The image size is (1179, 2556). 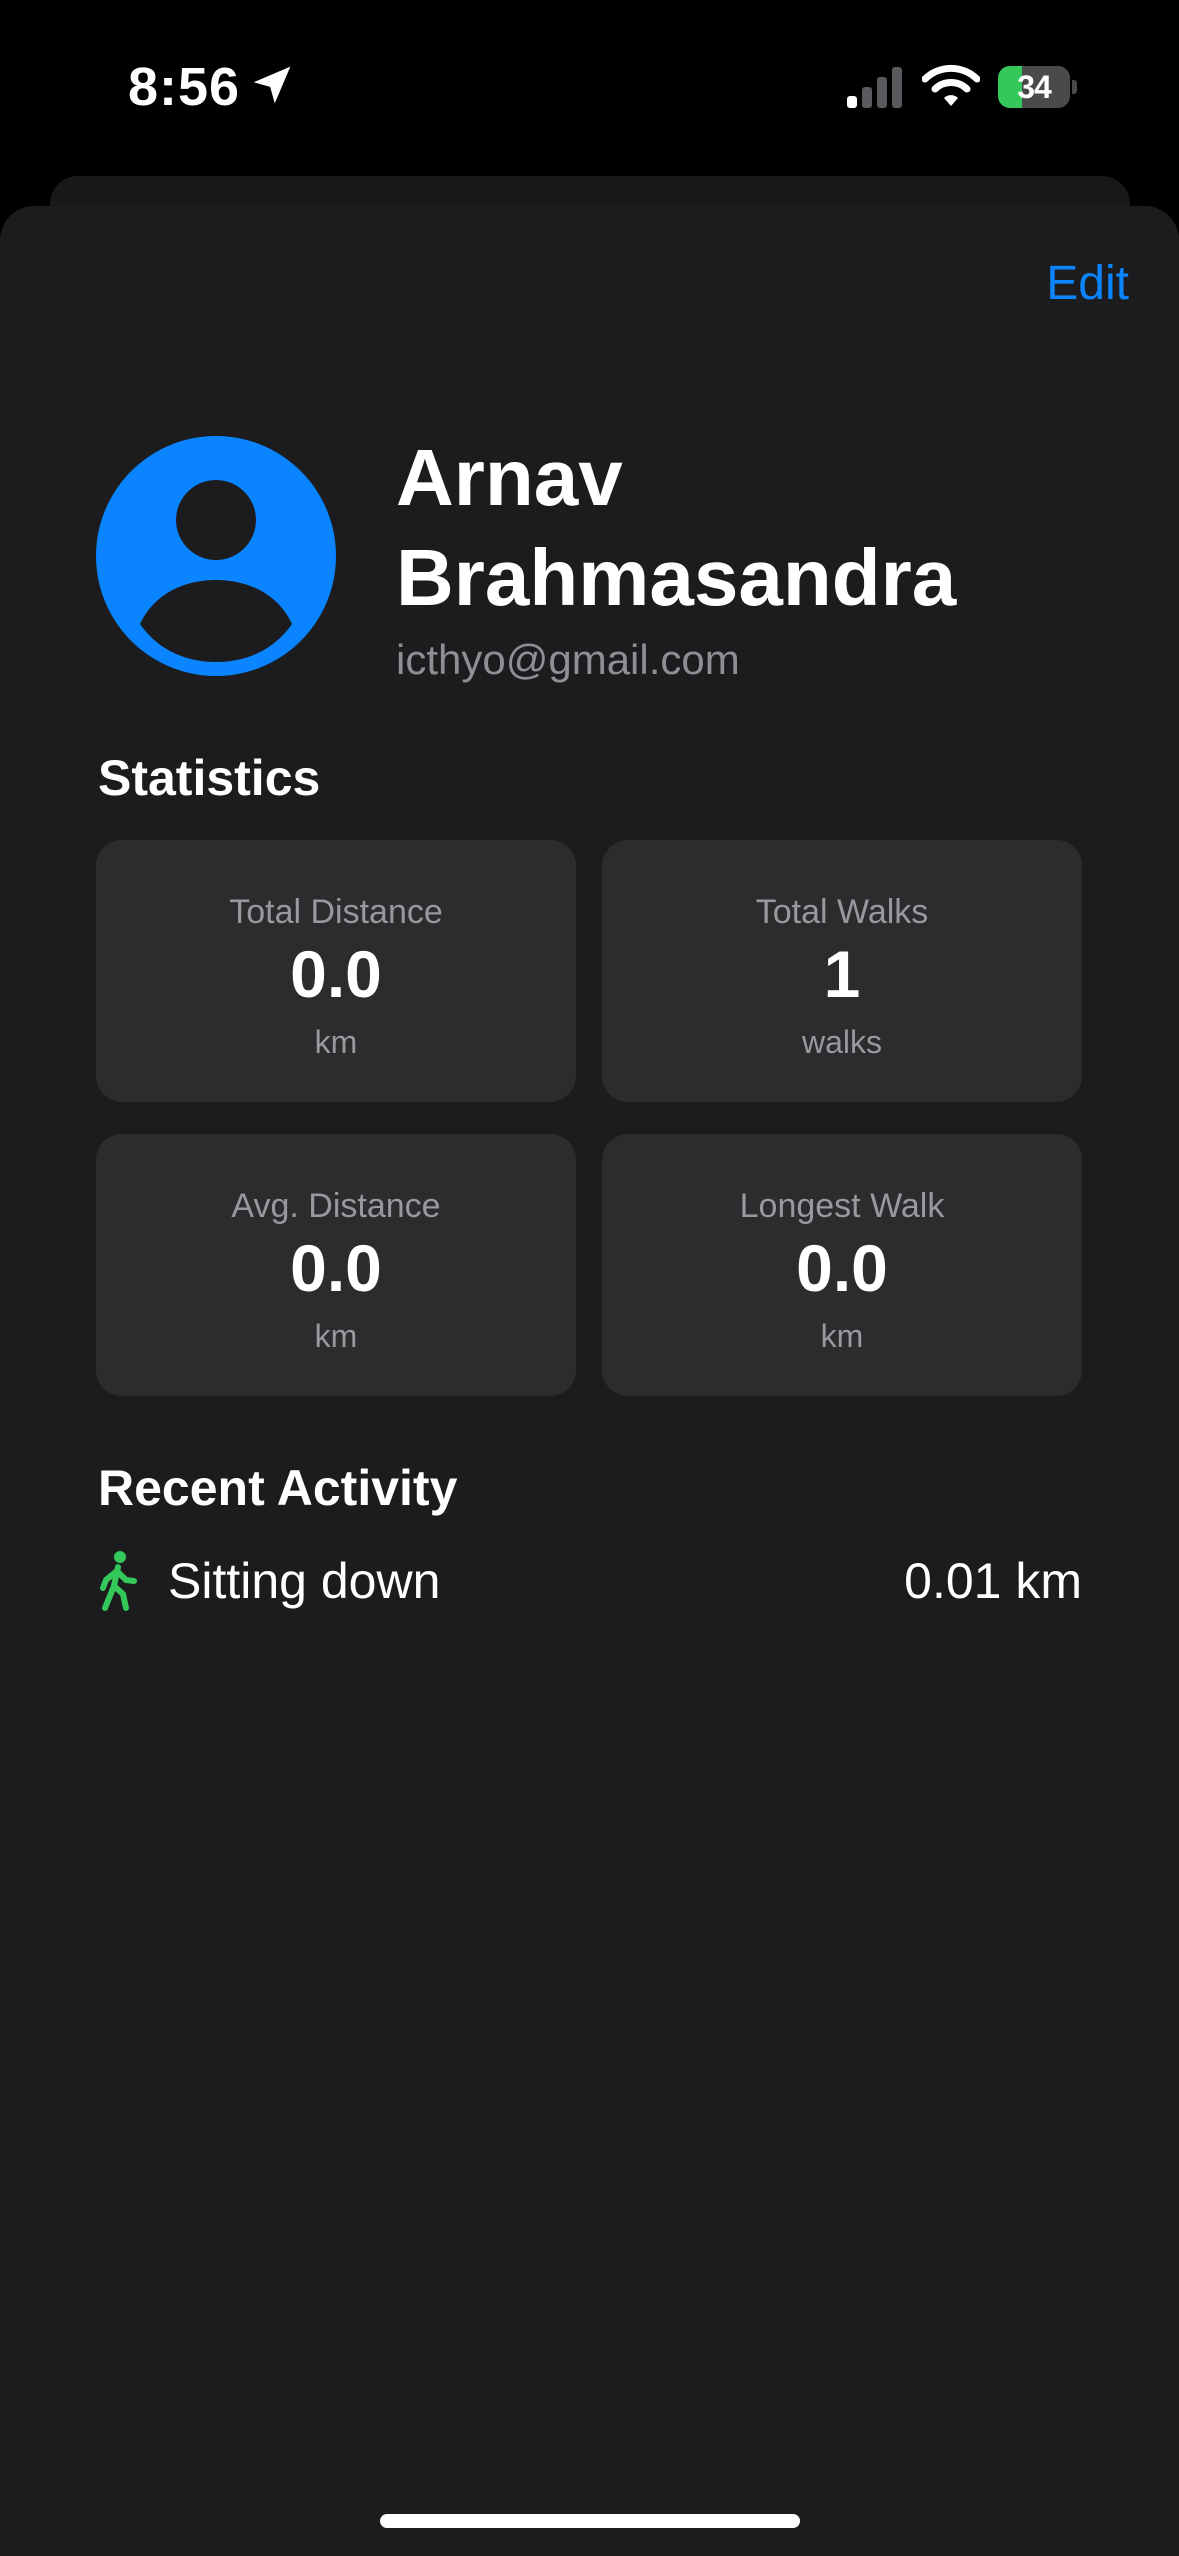 I want to click on stat-label: Longest Walk, so click(x=842, y=1206).